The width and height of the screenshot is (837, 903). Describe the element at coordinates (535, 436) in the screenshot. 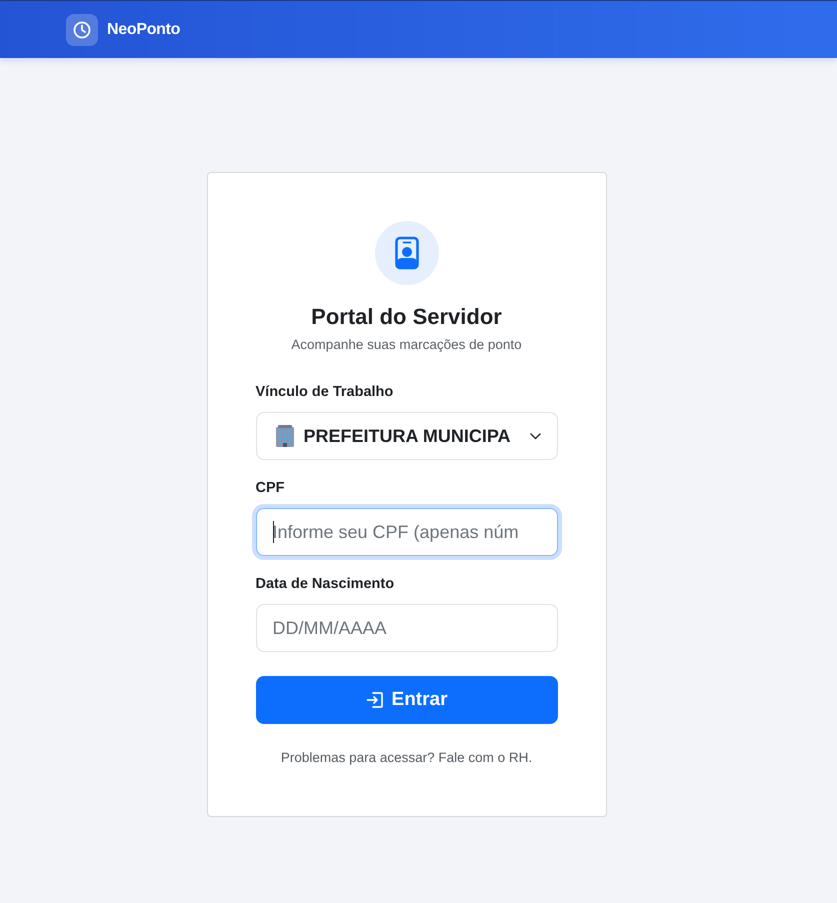

I see `chevron-down-icon` at that location.